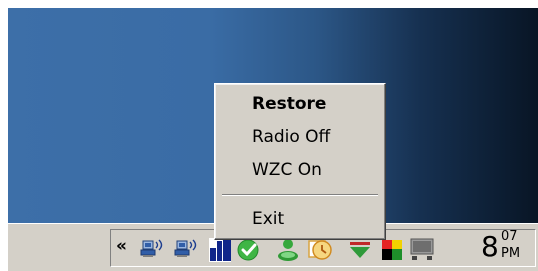 Image resolution: width=538 pixels, height=271 pixels. I want to click on menu-item-wzc-on: WZC On, so click(300, 170).